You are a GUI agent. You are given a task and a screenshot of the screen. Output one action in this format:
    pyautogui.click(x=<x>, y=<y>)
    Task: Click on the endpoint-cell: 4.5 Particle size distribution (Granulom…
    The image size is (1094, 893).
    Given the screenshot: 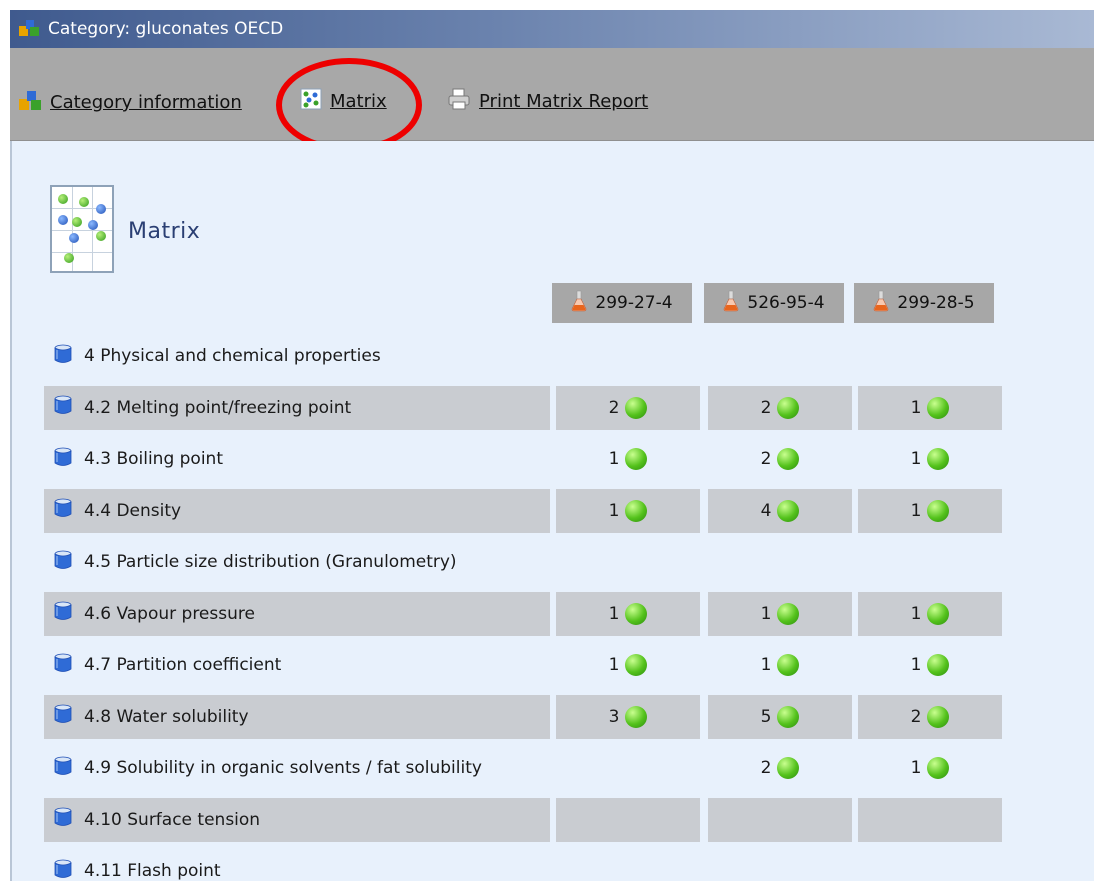 What is the action you would take?
    pyautogui.click(x=297, y=562)
    